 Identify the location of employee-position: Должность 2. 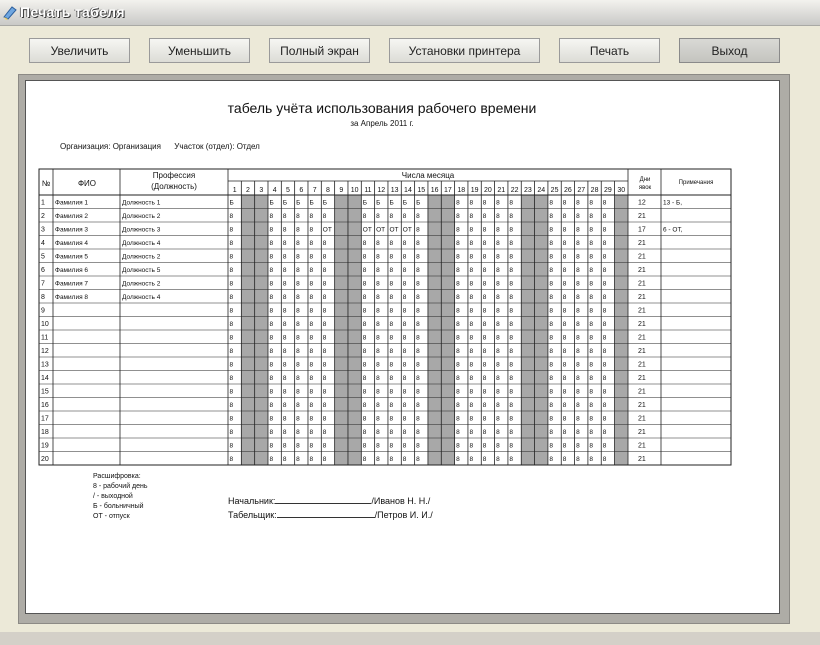
(141, 284).